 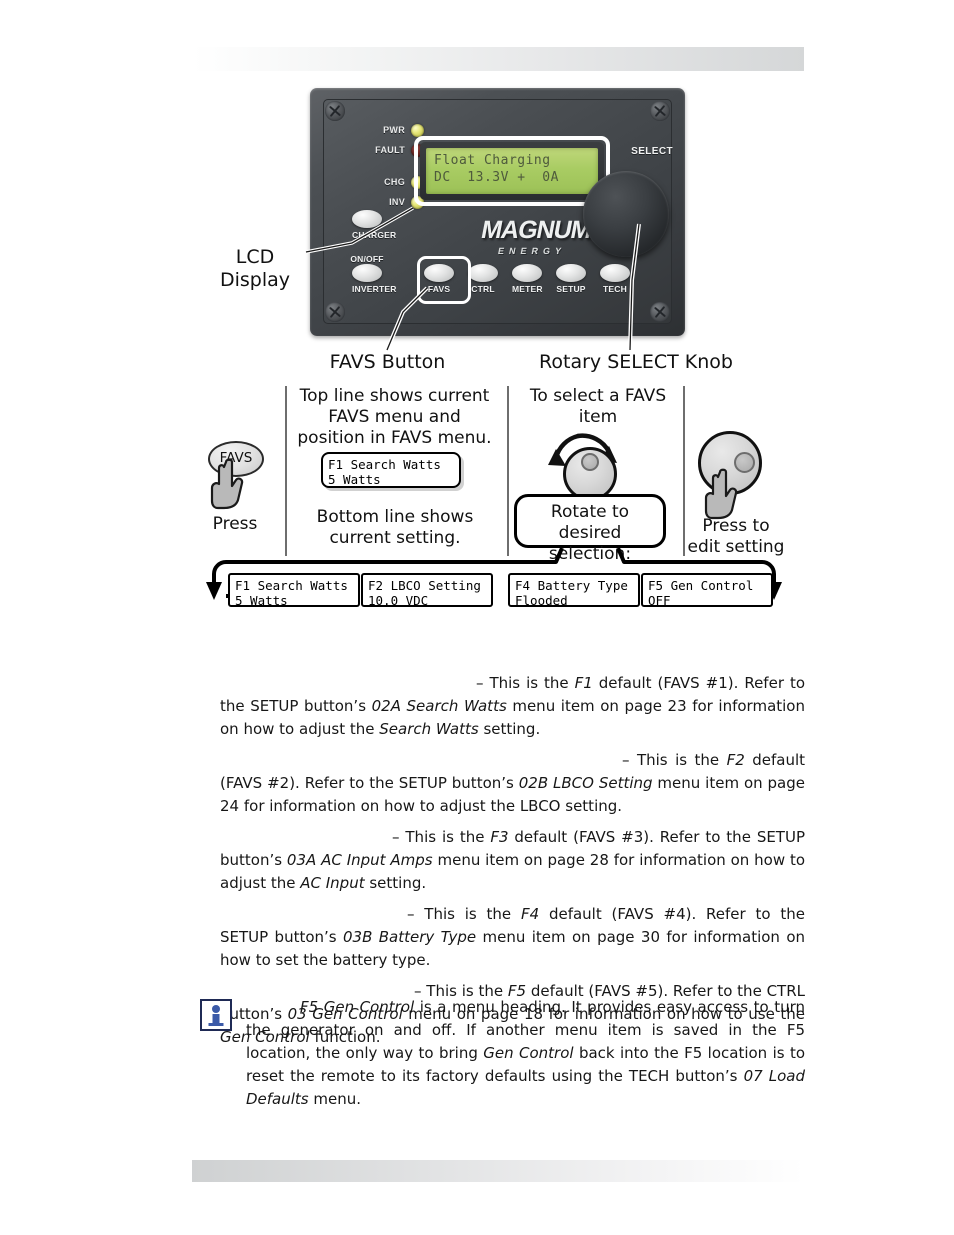 What do you see at coordinates (398, 600) in the screenshot?
I see `menu-f2-line2: 10.0 VDC` at bounding box center [398, 600].